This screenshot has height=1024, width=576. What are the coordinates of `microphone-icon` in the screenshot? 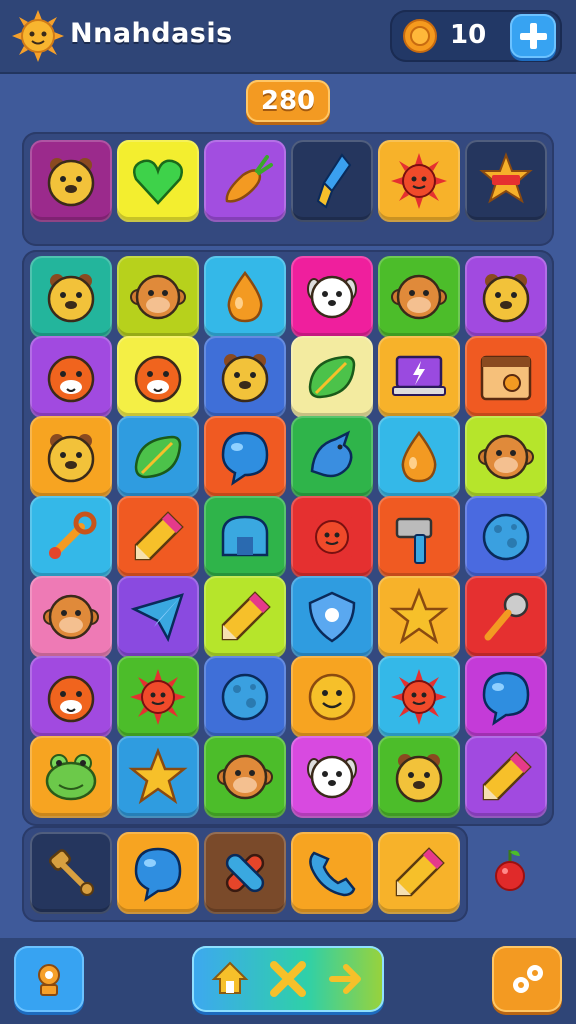 It's located at (506, 616).